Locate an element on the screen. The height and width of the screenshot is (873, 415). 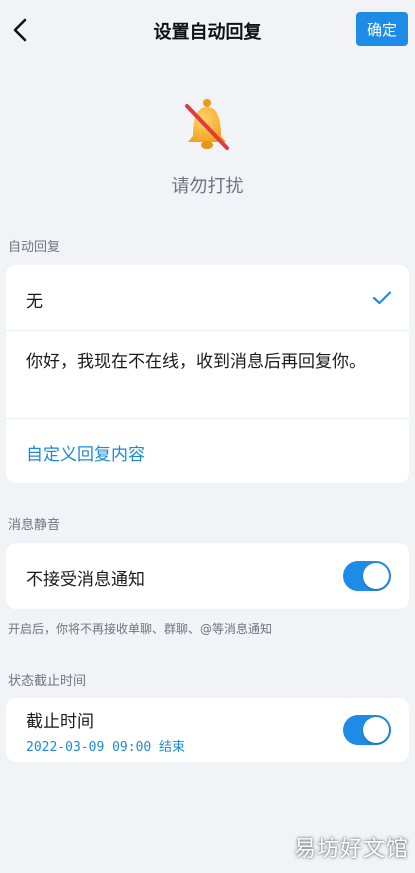
status-label: 请勿打扰 is located at coordinates (207, 186).